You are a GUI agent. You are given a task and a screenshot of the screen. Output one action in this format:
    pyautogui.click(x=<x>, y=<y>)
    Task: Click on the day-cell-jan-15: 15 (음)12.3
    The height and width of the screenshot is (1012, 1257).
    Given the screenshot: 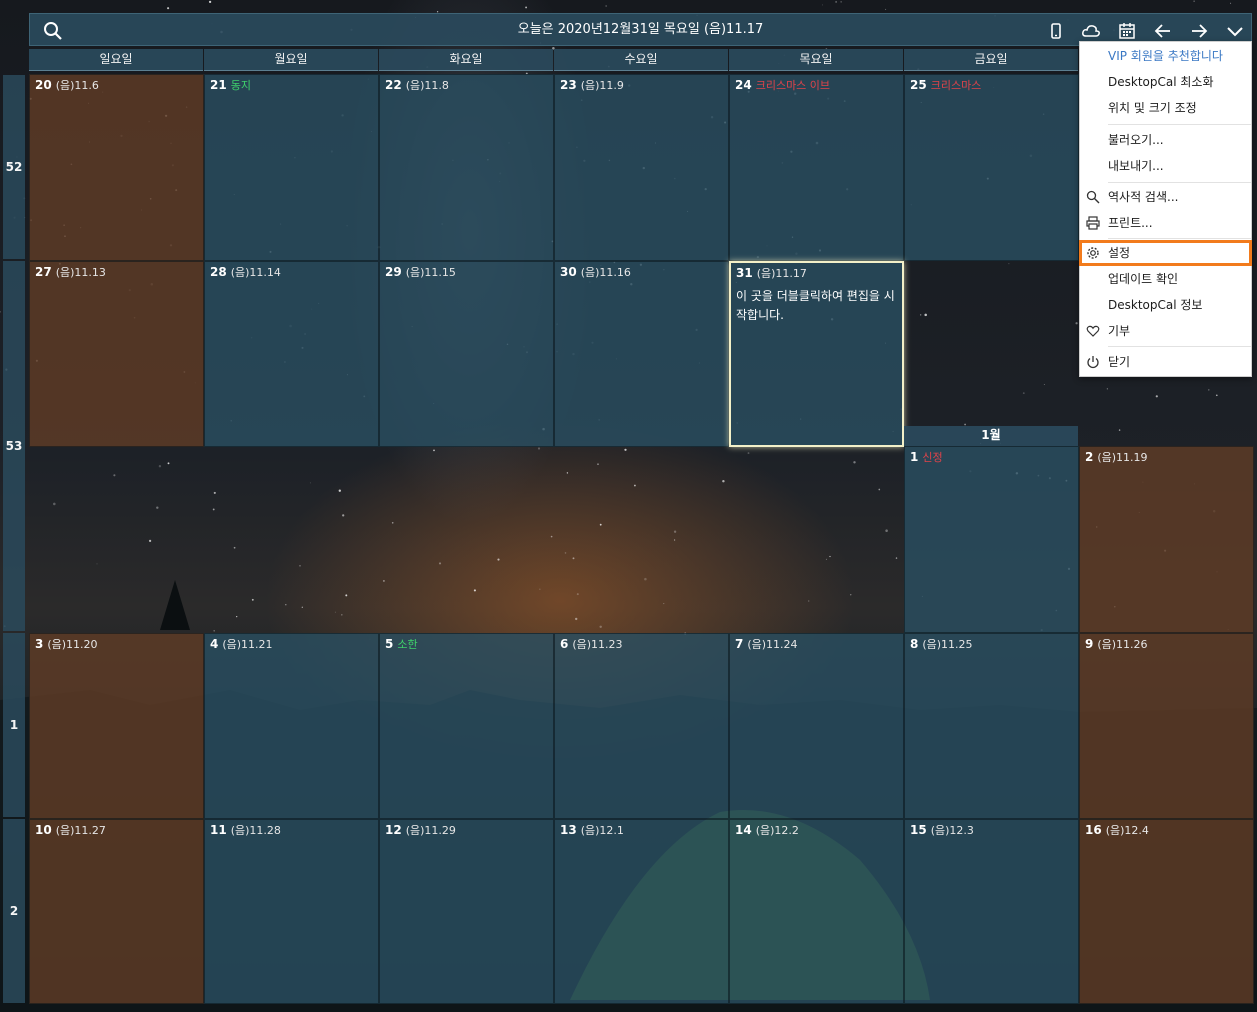 What is the action you would take?
    pyautogui.click(x=991, y=911)
    